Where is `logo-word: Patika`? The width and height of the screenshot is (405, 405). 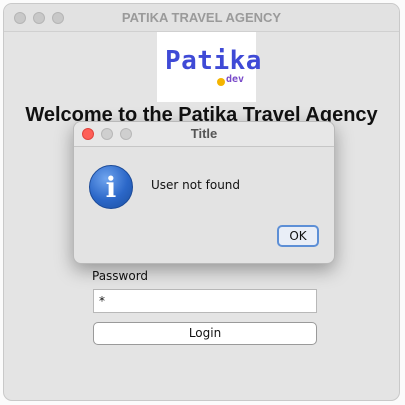 logo-word: Patika is located at coordinates (213, 61).